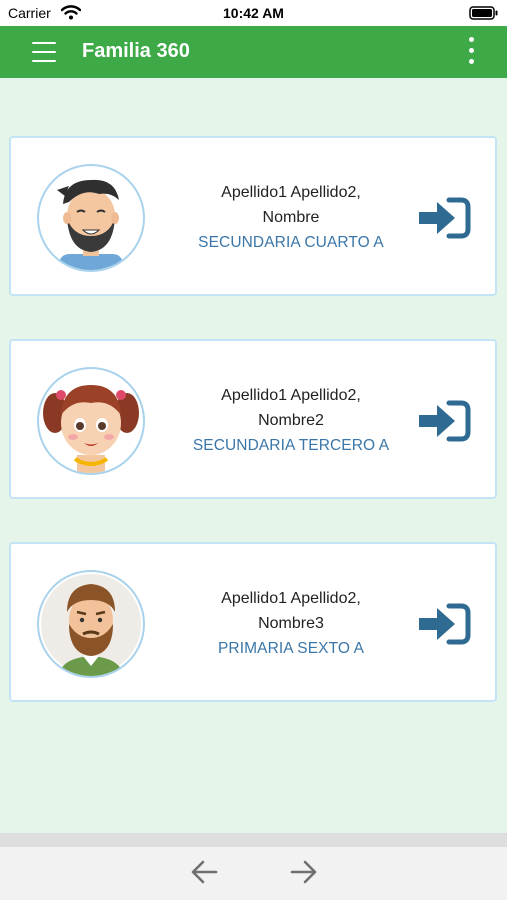 The image size is (507, 900). Describe the element at coordinates (204, 872) in the screenshot. I see `arrow-left-icon` at that location.